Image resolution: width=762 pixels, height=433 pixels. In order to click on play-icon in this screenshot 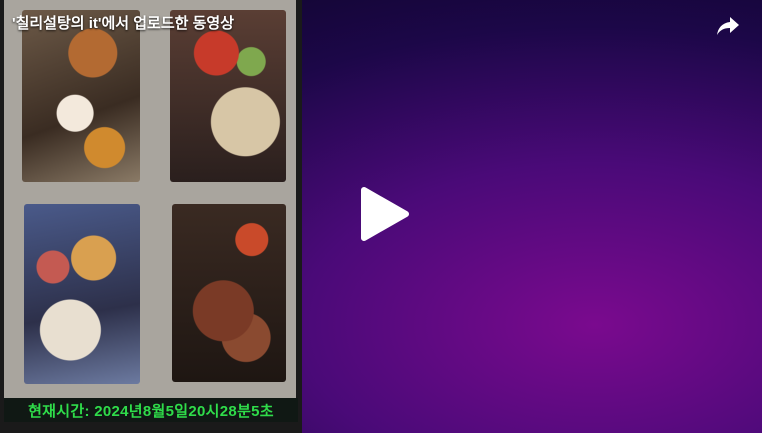, I will do `click(384, 214)`.